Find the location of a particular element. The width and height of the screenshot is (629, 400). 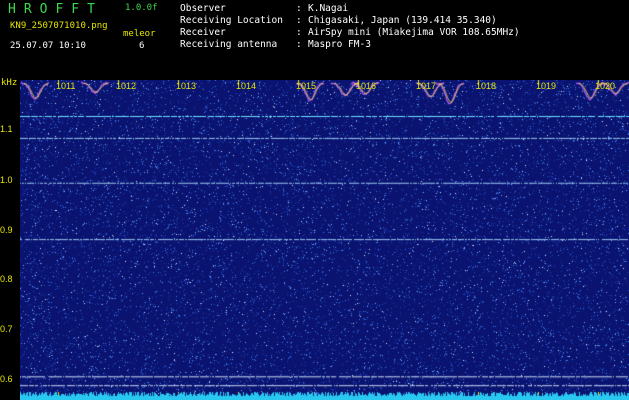

date-time: 25.07.07 10:10 is located at coordinates (48, 46).